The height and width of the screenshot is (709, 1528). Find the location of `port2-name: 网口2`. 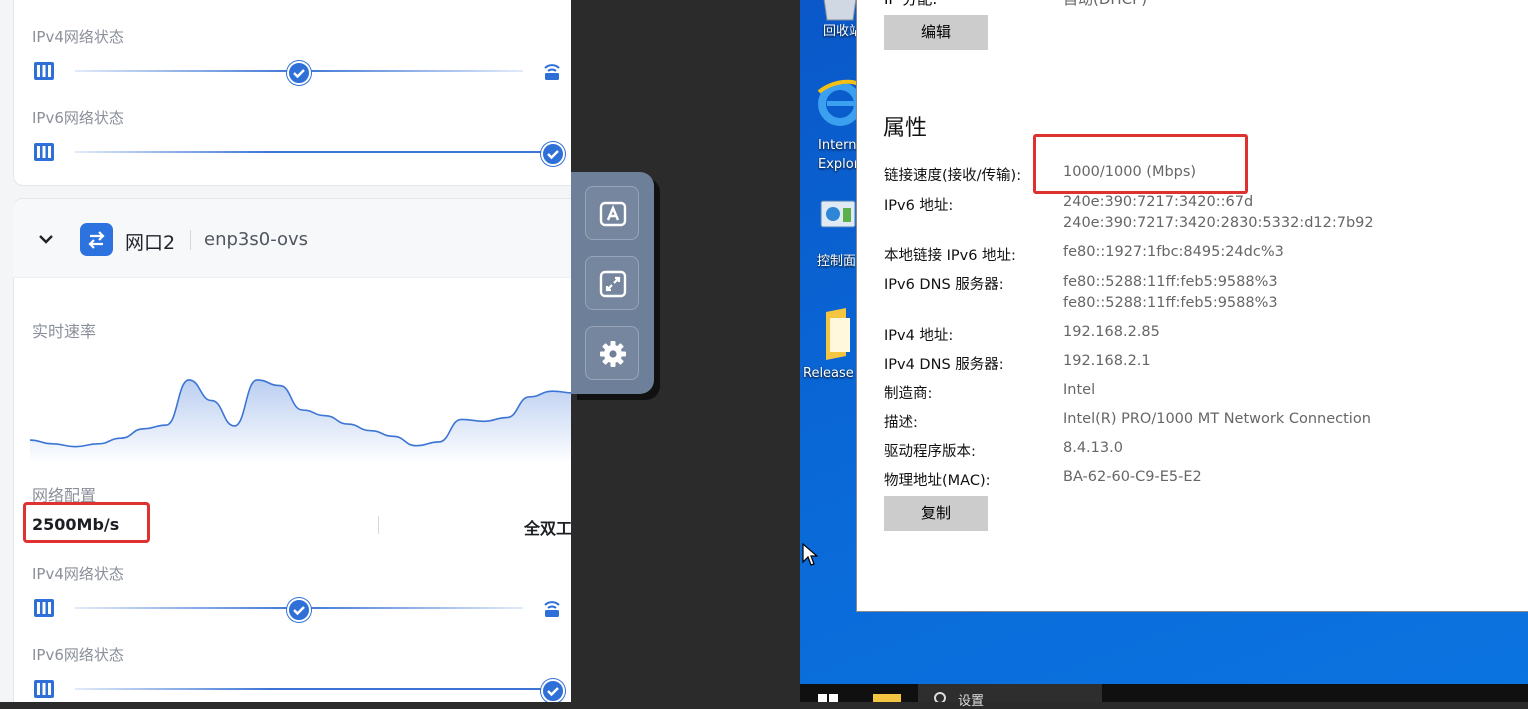

port2-name: 网口2 is located at coordinates (150, 243).